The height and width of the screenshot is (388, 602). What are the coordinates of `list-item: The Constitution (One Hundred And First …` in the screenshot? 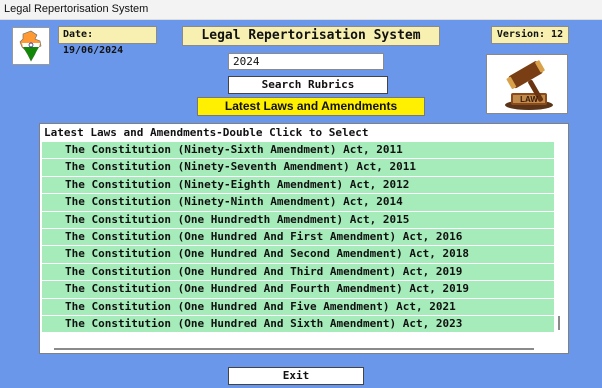 It's located at (298, 237).